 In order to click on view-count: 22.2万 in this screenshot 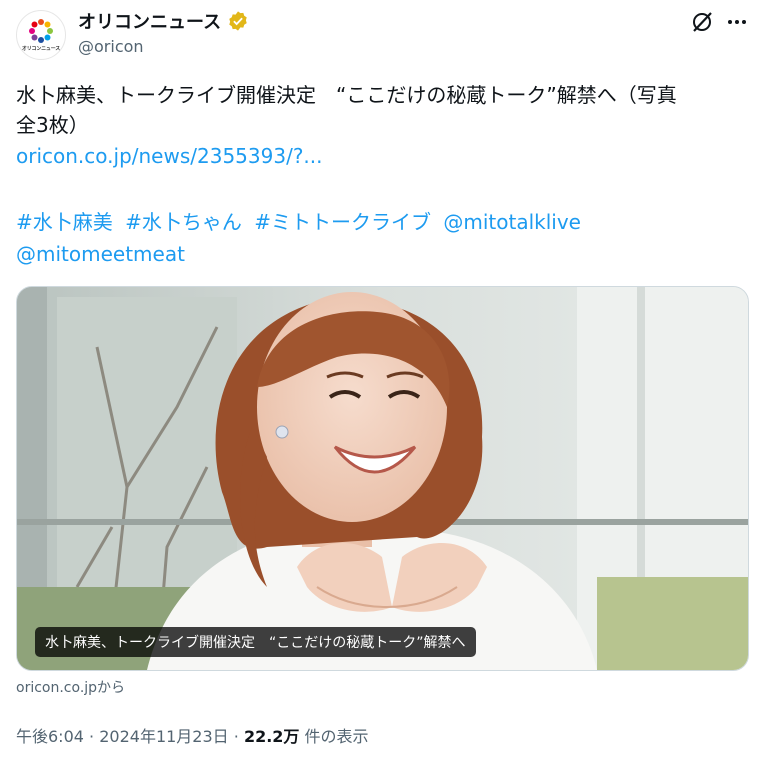, I will do `click(271, 736)`.